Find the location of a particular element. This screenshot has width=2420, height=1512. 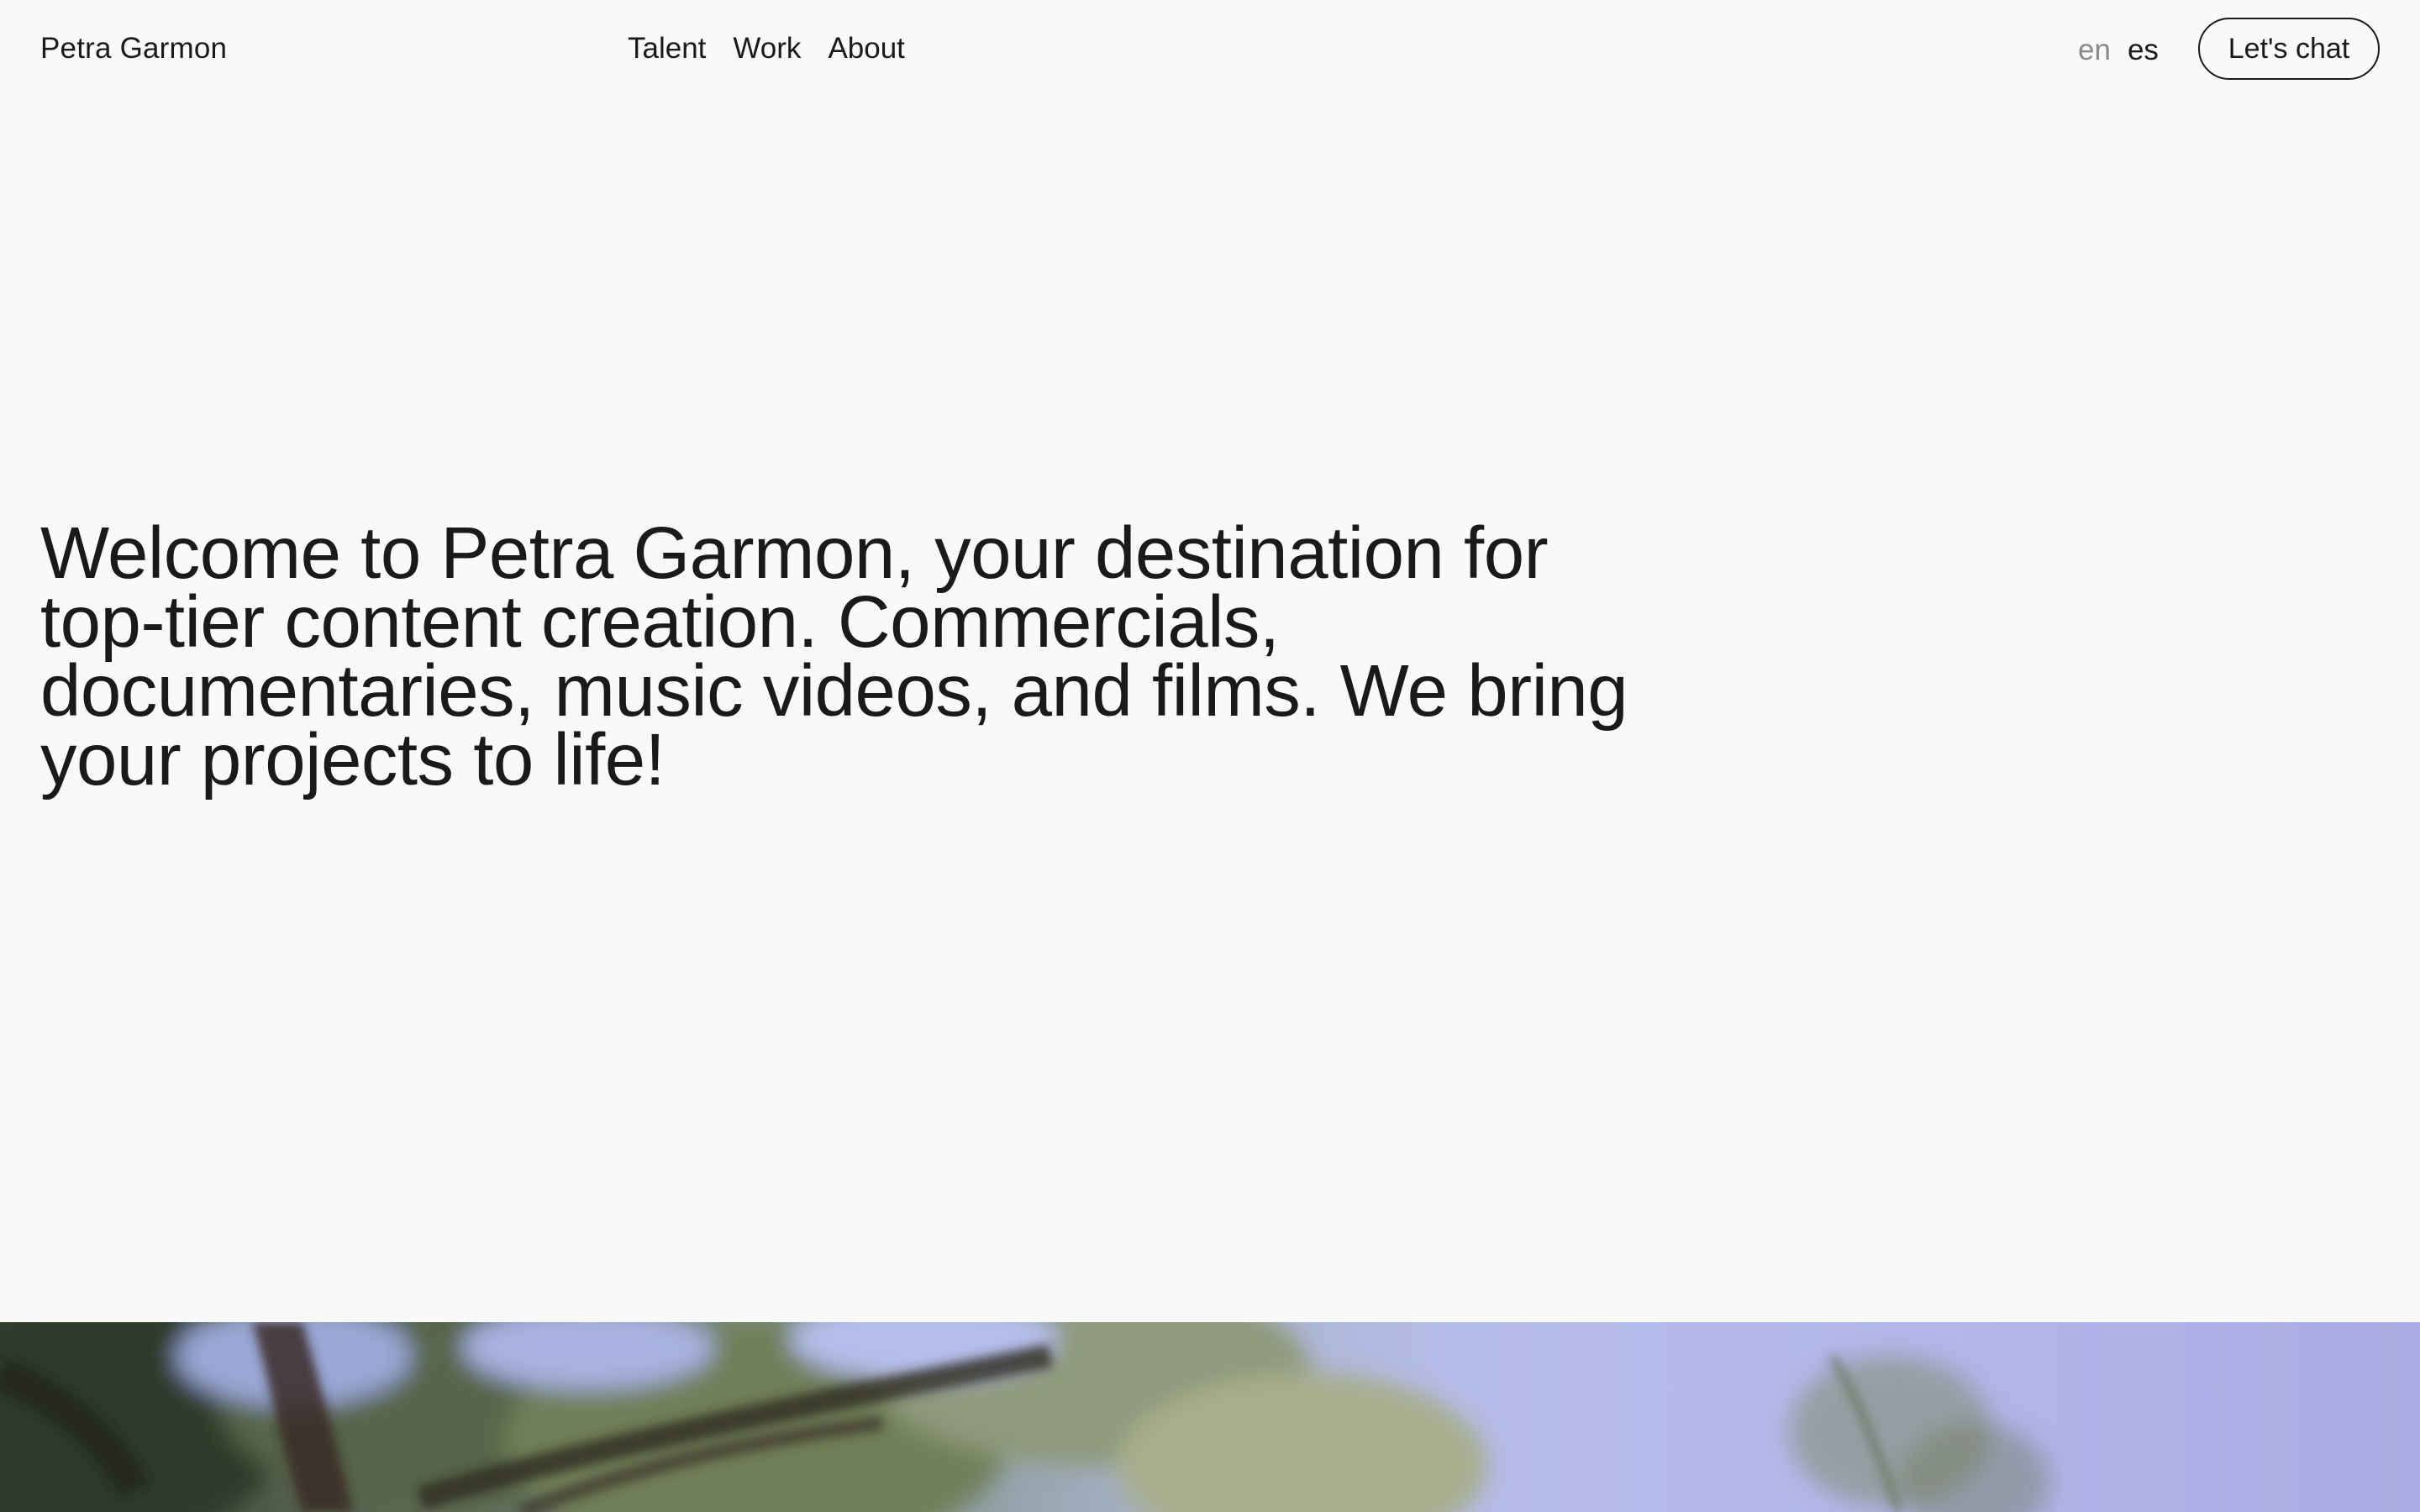

language-switcher: en es is located at coordinates (2118, 50).